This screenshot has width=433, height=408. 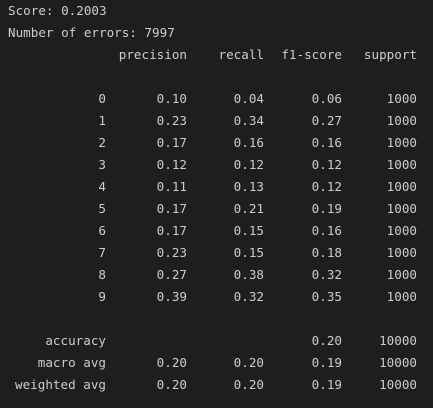 What do you see at coordinates (216, 121) in the screenshot?
I see `class-row: 1 0.23 0.34 0.27 1000` at bounding box center [216, 121].